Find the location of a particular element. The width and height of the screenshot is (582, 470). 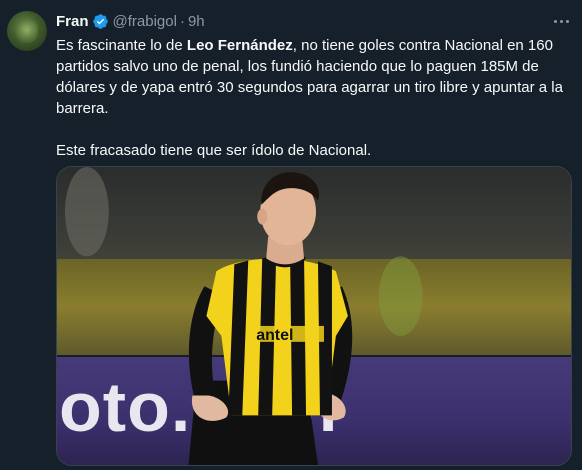

author-name: Fran is located at coordinates (72, 21).